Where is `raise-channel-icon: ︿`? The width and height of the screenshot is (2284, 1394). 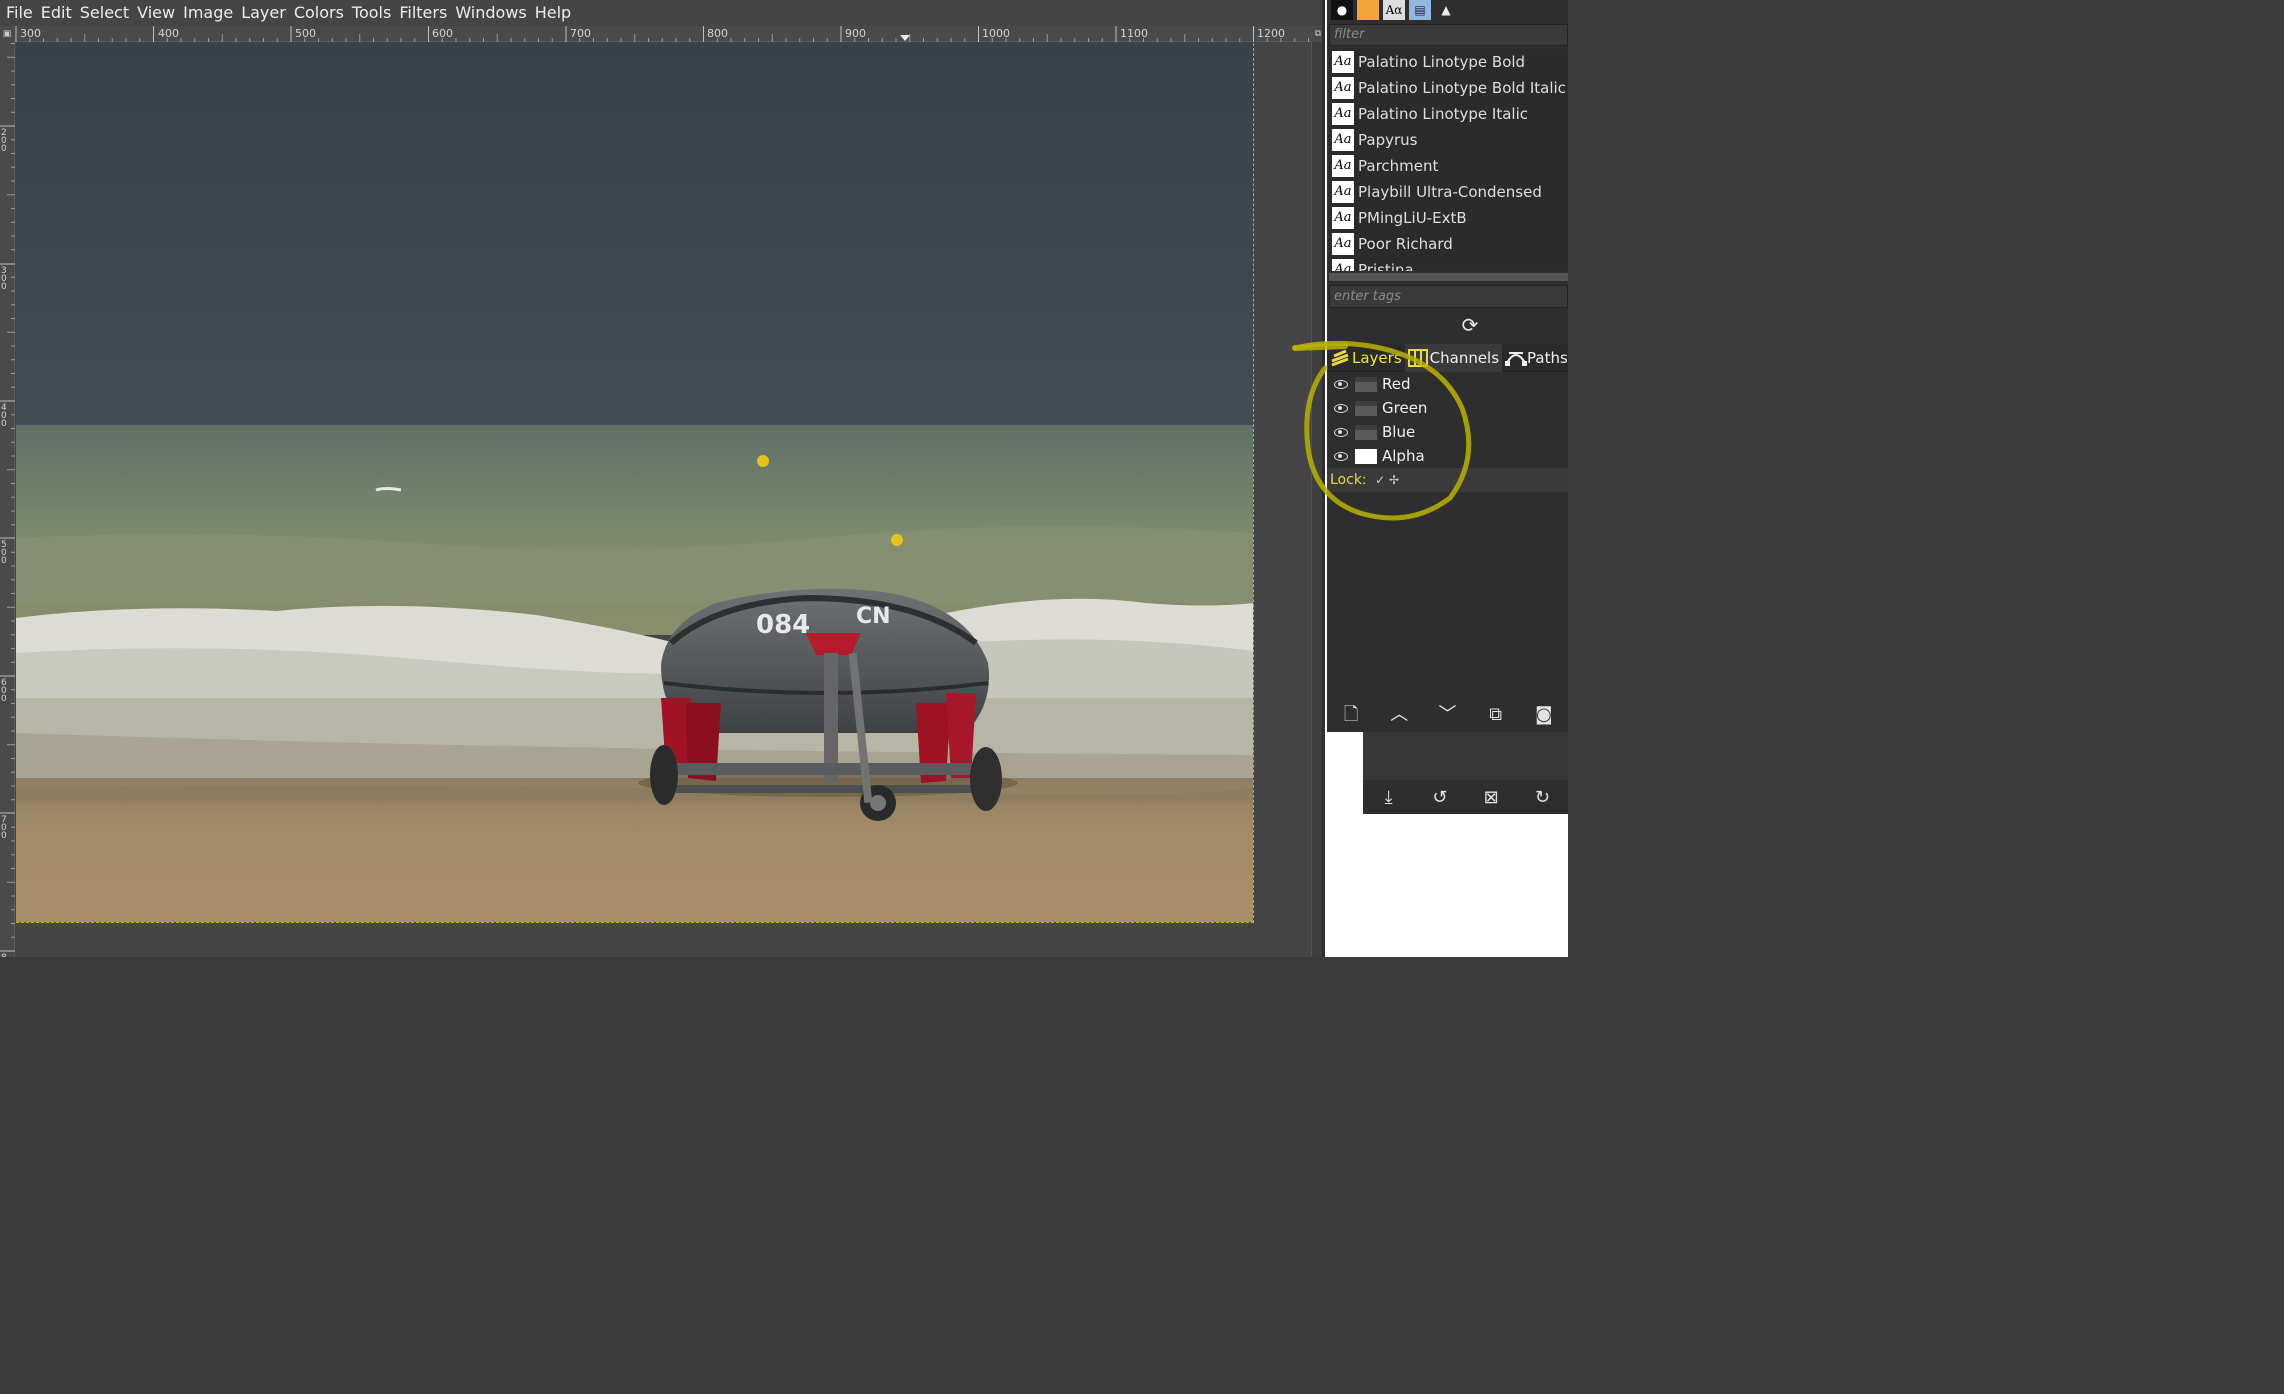 raise-channel-icon: ︿ is located at coordinates (1399, 715).